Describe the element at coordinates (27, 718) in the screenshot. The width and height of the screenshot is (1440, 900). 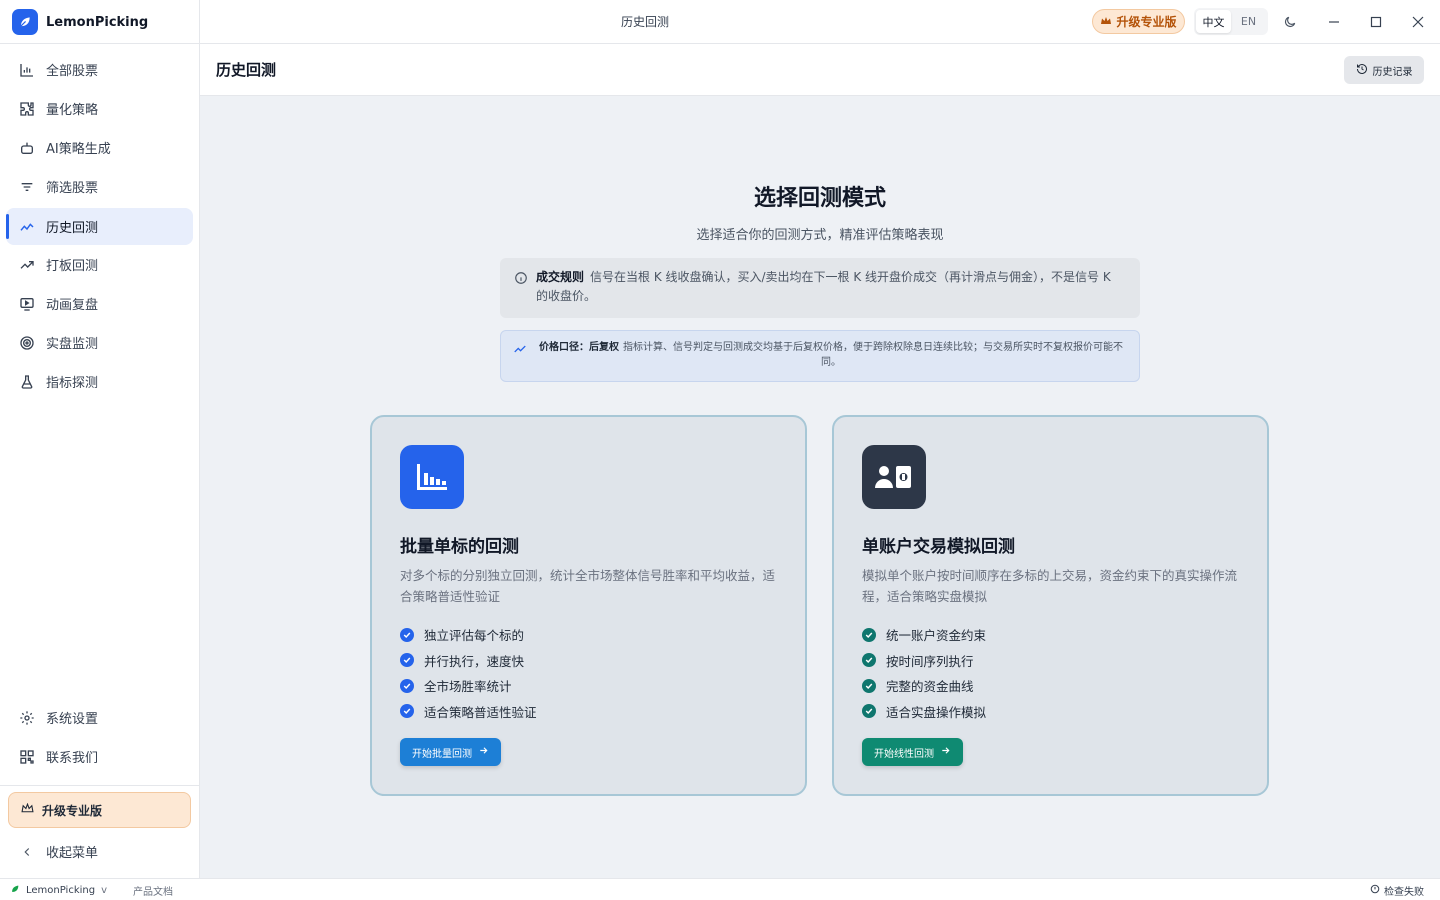
I see `gear-icon` at that location.